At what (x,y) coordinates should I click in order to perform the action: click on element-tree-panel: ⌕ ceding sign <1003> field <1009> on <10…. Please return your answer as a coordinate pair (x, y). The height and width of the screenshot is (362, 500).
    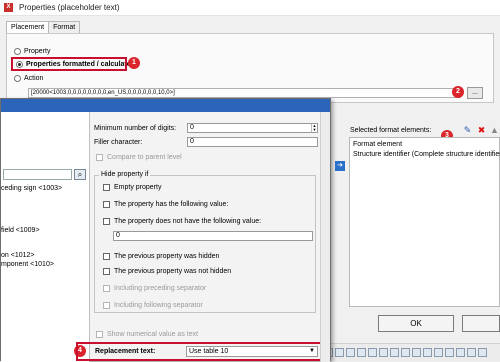
    Looking at the image, I should click on (45, 237).